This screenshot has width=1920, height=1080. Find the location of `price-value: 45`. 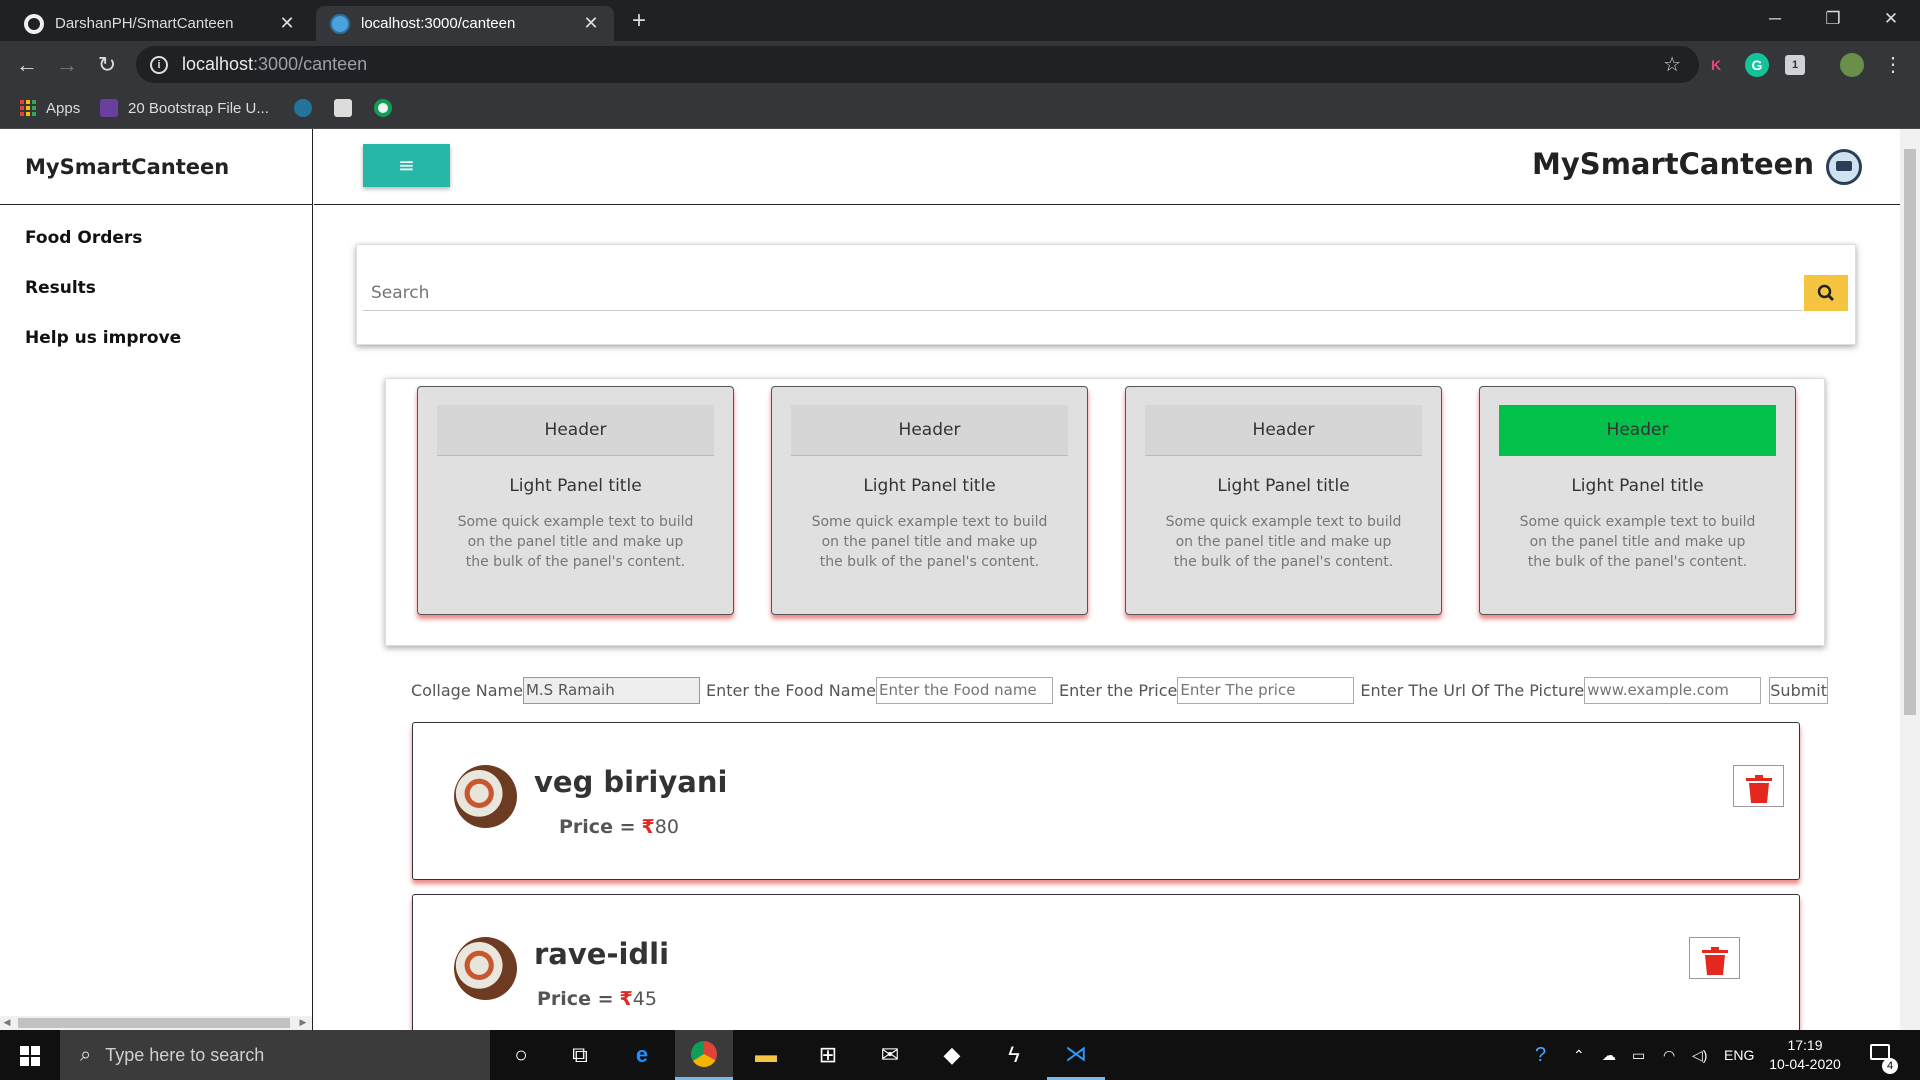

price-value: 45 is located at coordinates (644, 999).